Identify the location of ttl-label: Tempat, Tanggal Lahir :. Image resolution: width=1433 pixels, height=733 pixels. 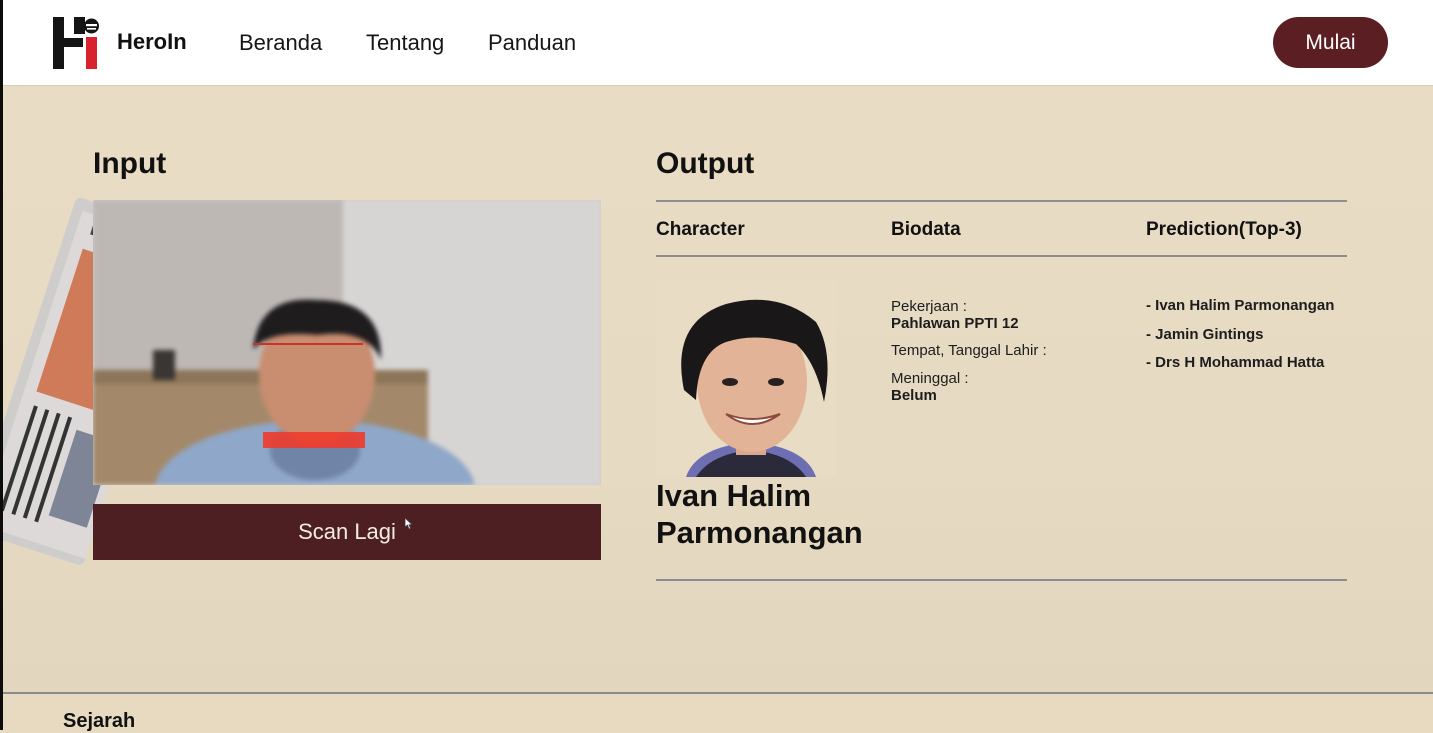
(969, 350).